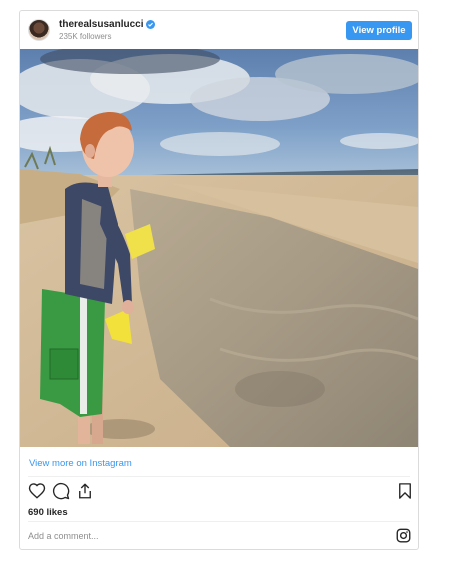 This screenshot has width=450, height=566. Describe the element at coordinates (85, 491) in the screenshot. I see `share-icon` at that location.